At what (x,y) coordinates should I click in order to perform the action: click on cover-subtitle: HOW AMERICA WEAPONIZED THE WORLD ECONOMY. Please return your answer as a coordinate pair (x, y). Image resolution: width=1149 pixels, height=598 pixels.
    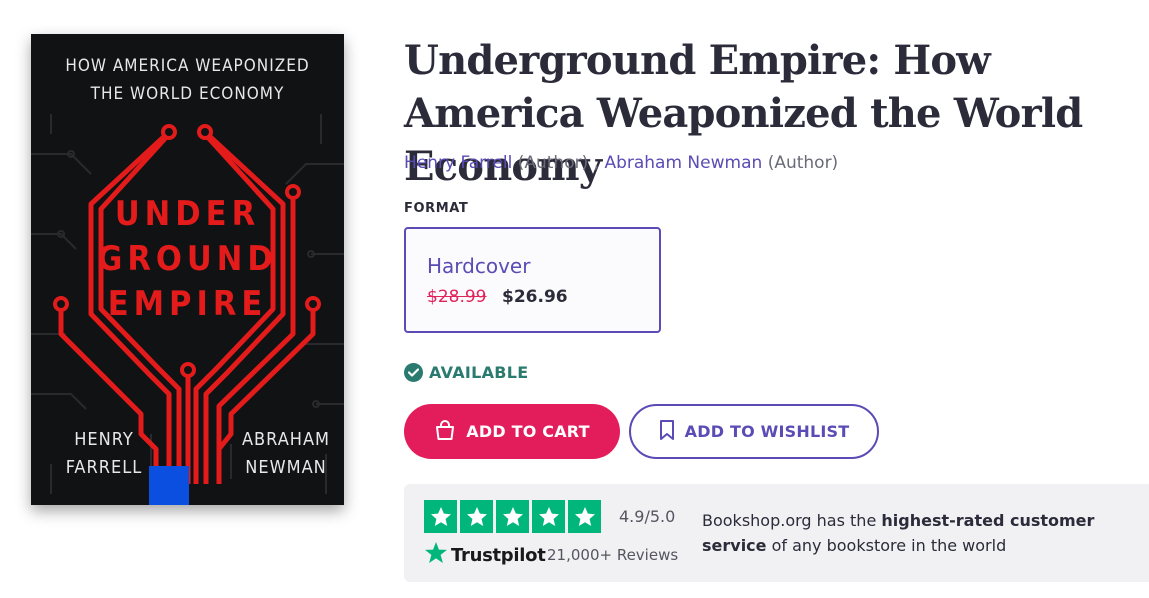
    Looking at the image, I should click on (187, 80).